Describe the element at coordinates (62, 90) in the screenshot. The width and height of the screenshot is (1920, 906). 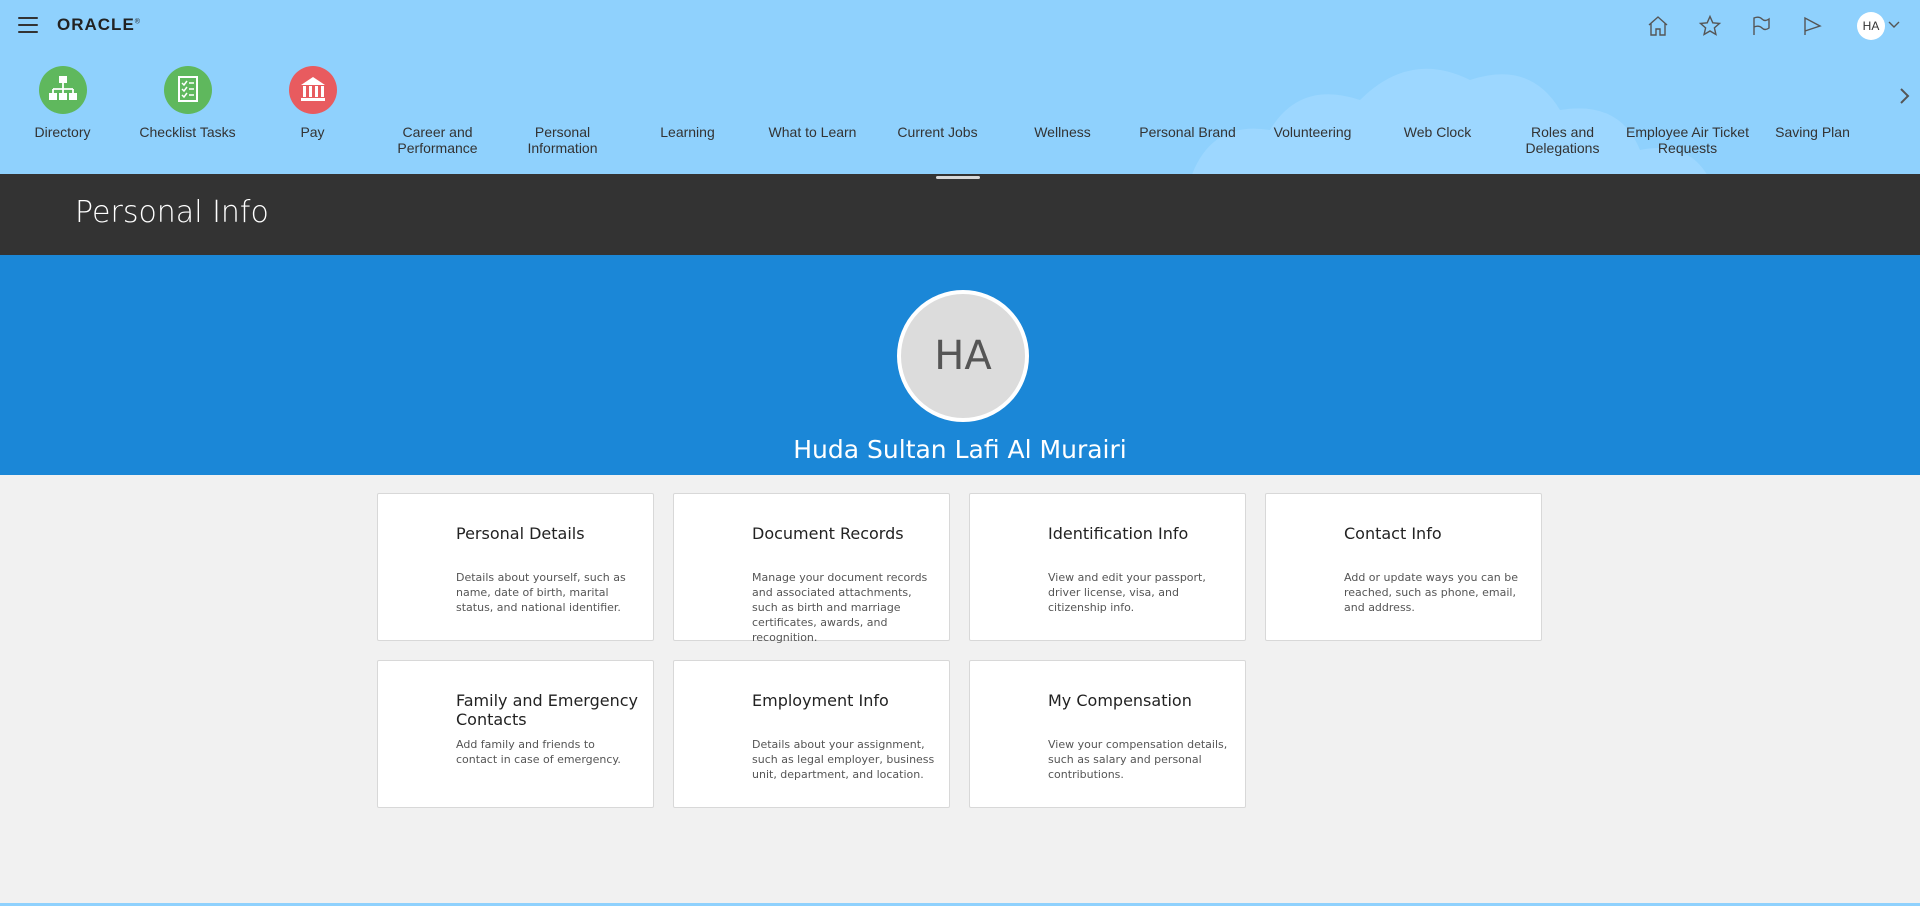
I see `org-chart-icon` at that location.